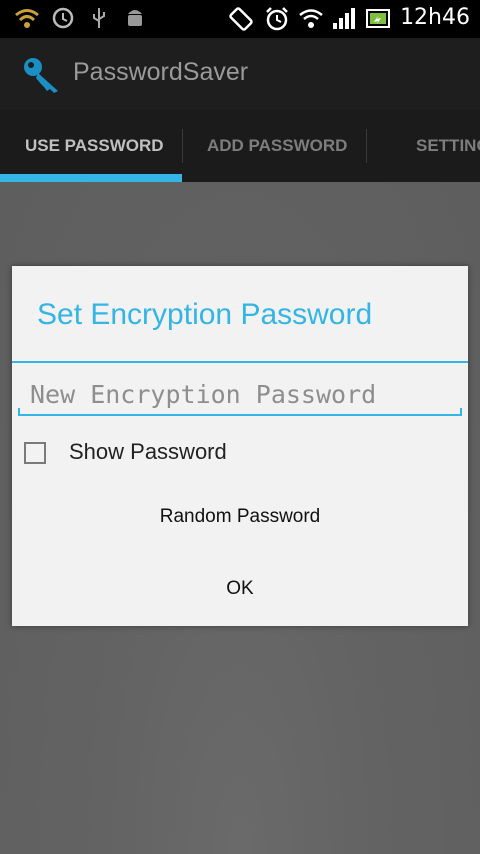 This screenshot has width=480, height=854. I want to click on action-bar: PasswordSaver, so click(240, 74).